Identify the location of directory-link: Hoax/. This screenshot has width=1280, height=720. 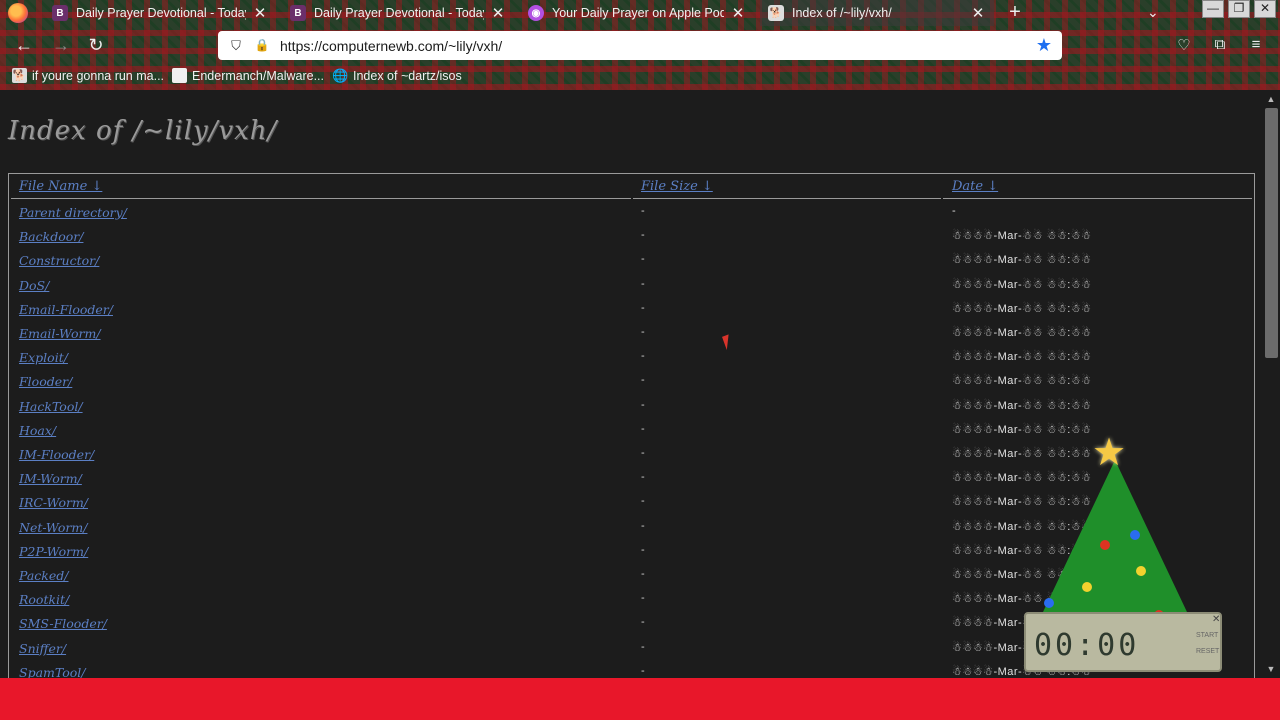
(37, 430).